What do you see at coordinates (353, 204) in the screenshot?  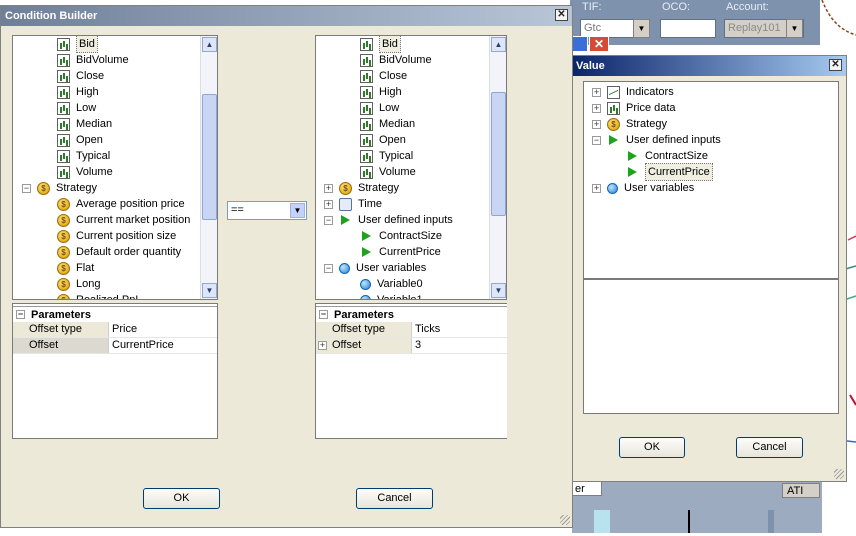 I see `tree-item: + Time` at bounding box center [353, 204].